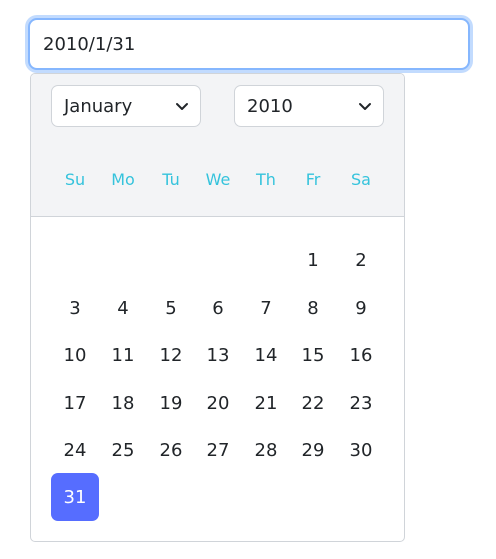 Image resolution: width=496 pixels, height=559 pixels. Describe the element at coordinates (270, 106) in the screenshot. I see `year-select-value: 2010` at that location.